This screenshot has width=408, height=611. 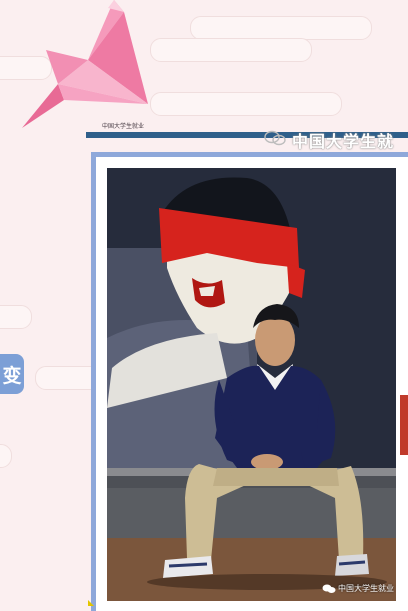 What do you see at coordinates (85, 64) in the screenshot?
I see `origami-crane-icon` at bounding box center [85, 64].